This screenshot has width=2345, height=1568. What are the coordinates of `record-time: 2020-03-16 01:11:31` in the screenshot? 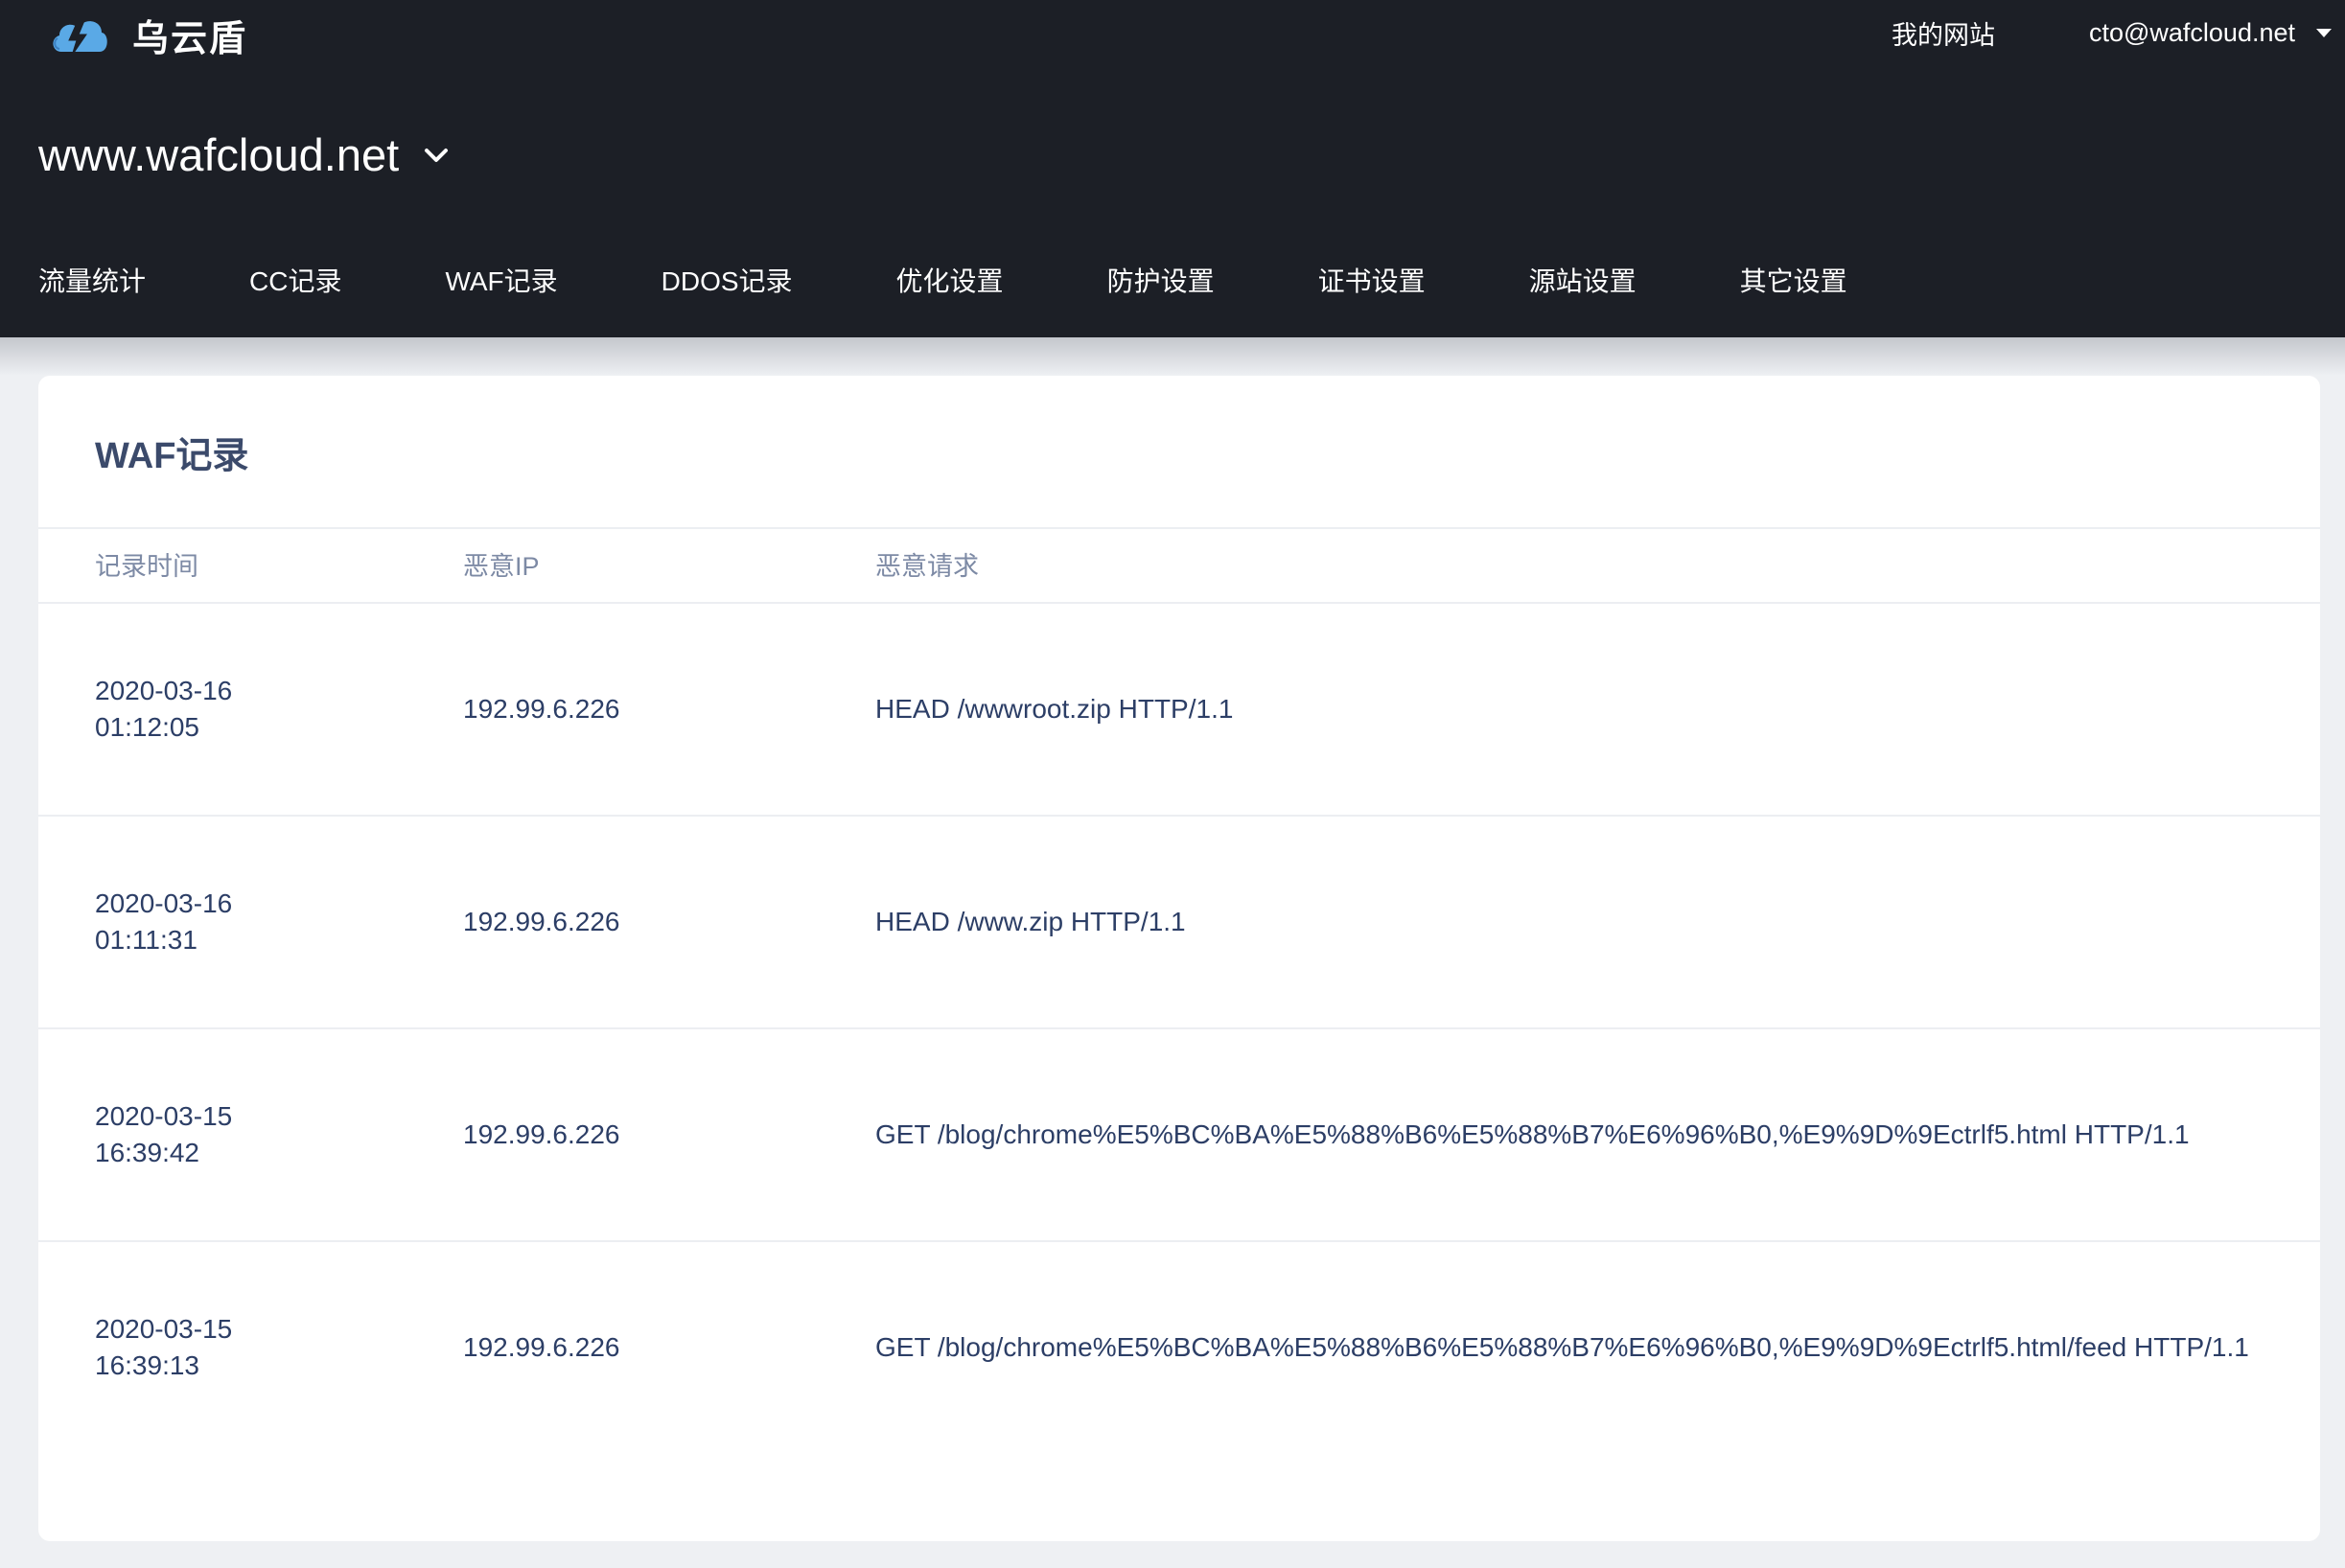 It's located at (239, 922).